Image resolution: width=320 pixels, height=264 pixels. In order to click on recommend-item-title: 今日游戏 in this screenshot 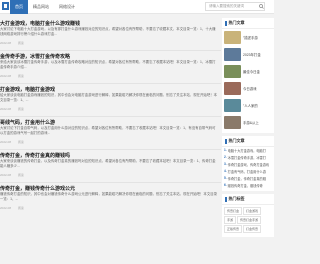, I will do `click(250, 89)`.